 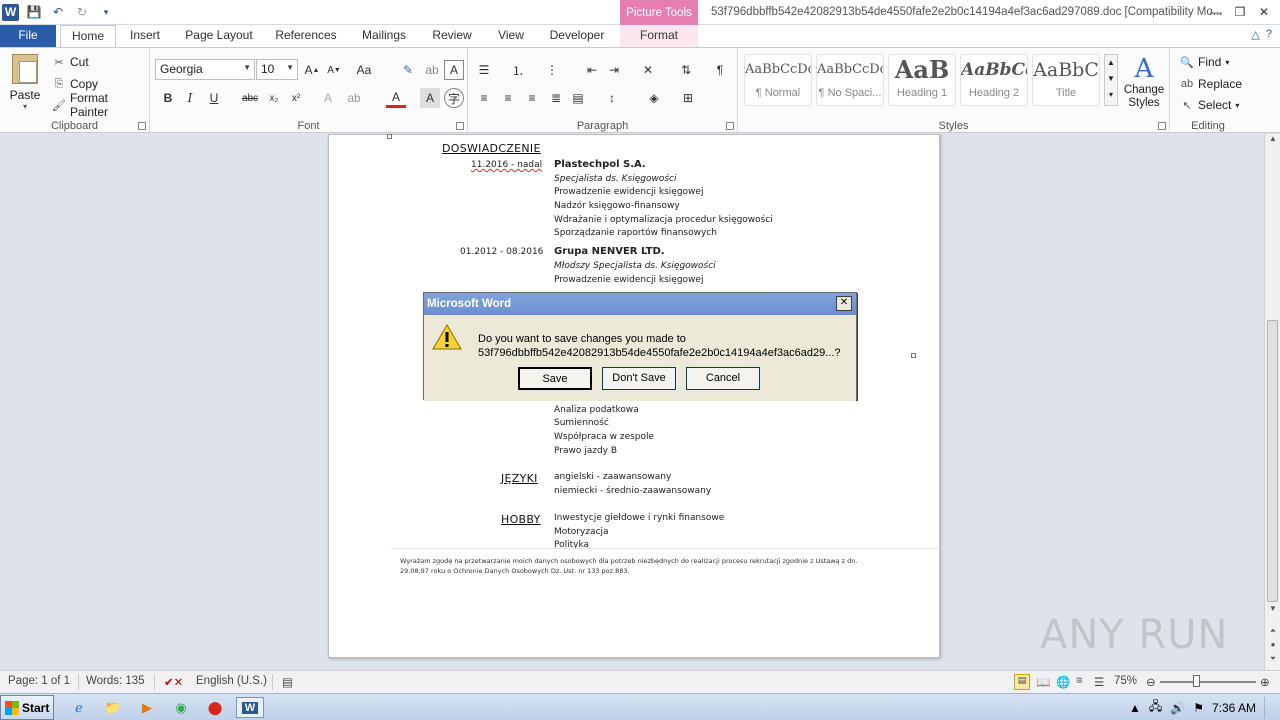 What do you see at coordinates (1144, 82) in the screenshot?
I see `change-styles-button: A Change Styles` at bounding box center [1144, 82].